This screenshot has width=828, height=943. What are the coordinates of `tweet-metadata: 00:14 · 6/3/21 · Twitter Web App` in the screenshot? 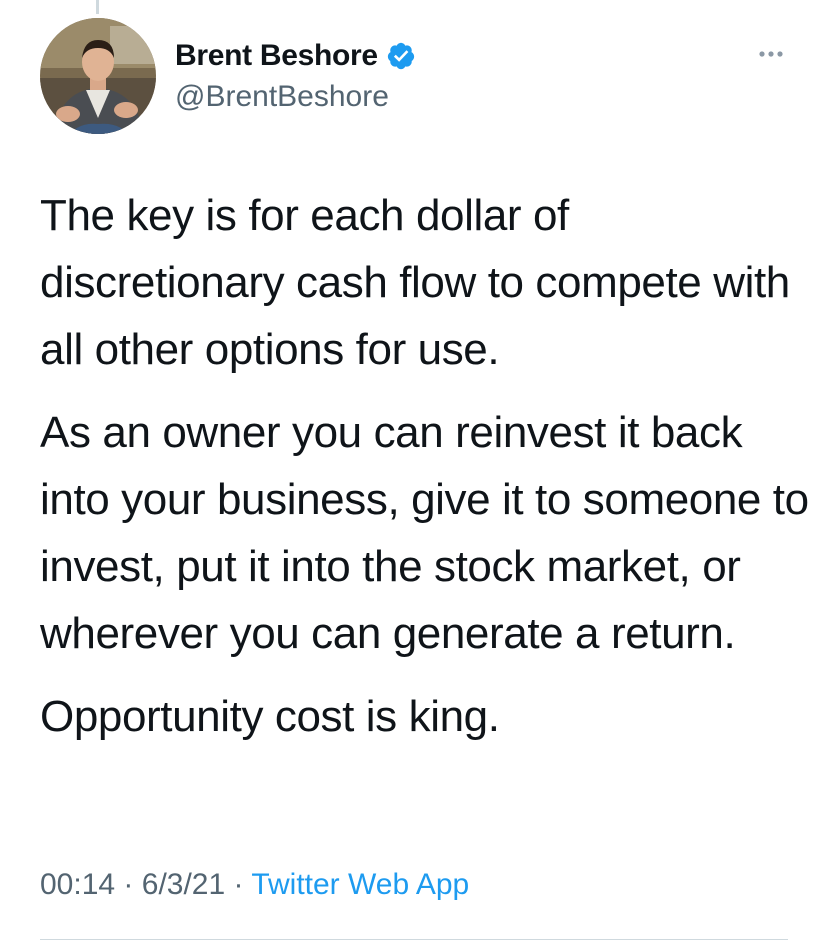 It's located at (254, 885).